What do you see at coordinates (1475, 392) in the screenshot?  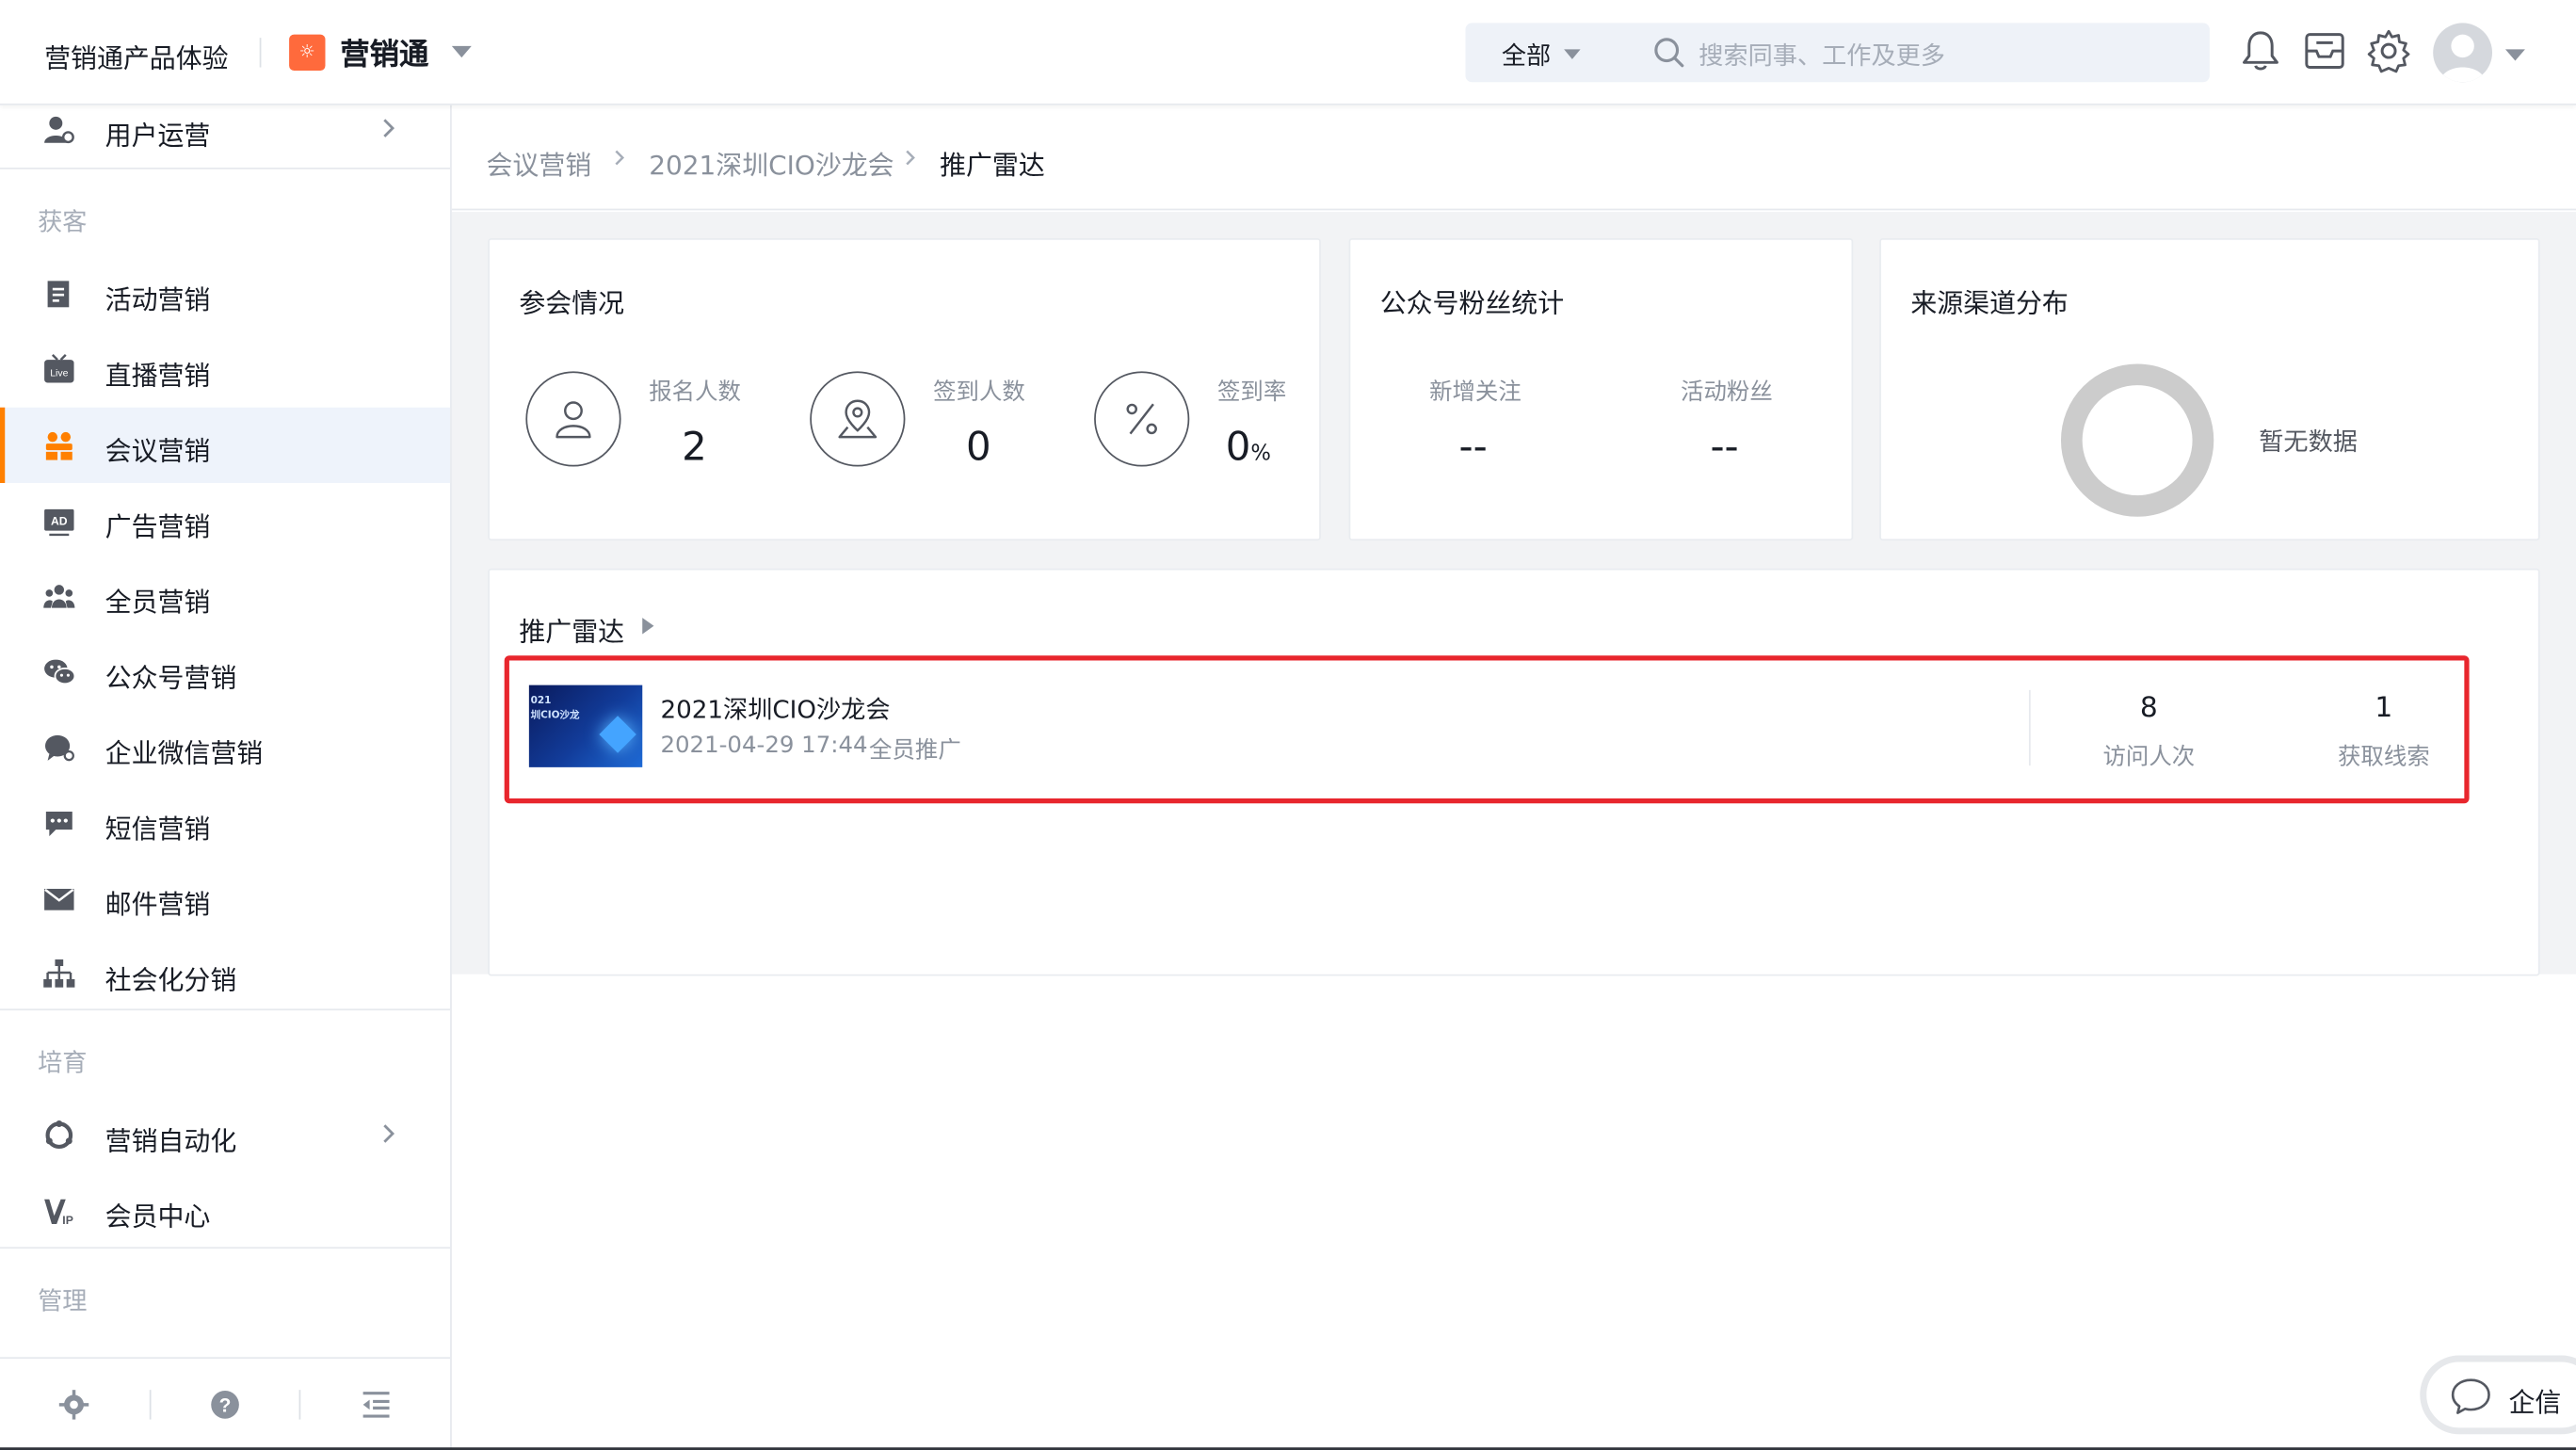 I see `stat-label: 新增关注` at bounding box center [1475, 392].